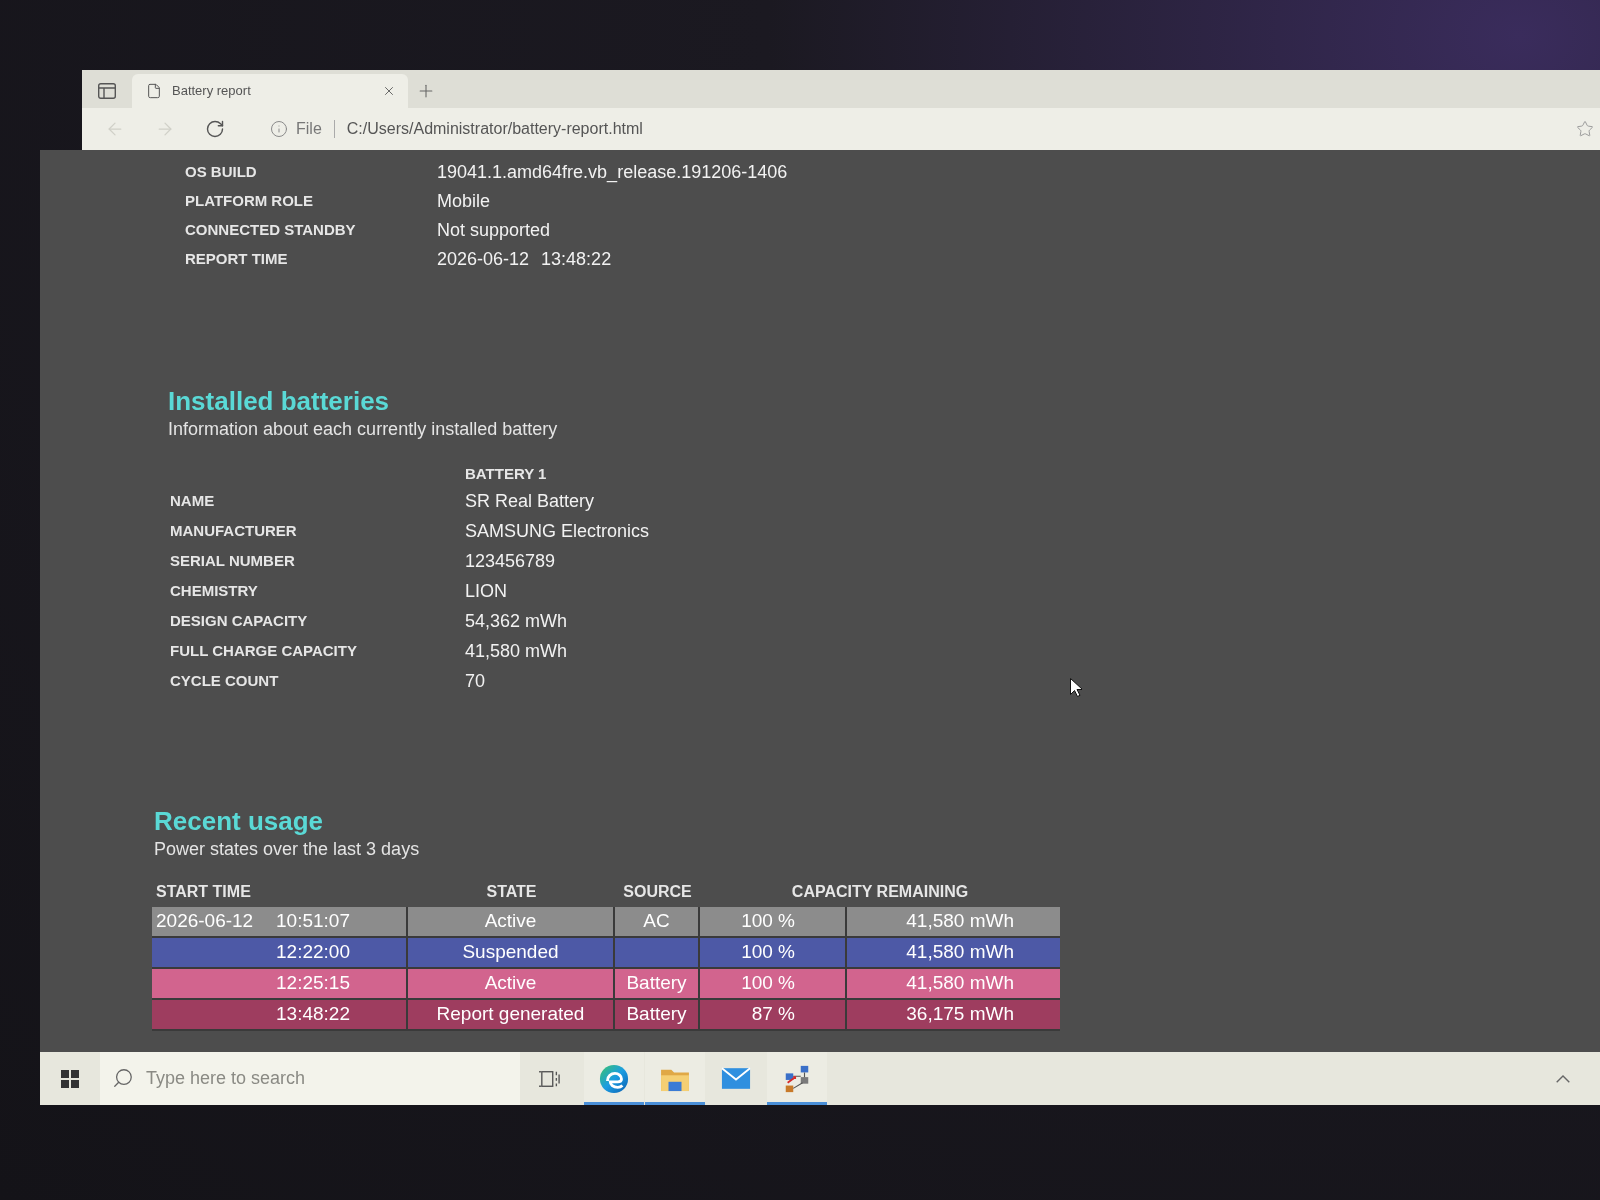 The image size is (1600, 1200). What do you see at coordinates (313, 952) in the screenshot?
I see `table-cell-text: 12:22:00` at bounding box center [313, 952].